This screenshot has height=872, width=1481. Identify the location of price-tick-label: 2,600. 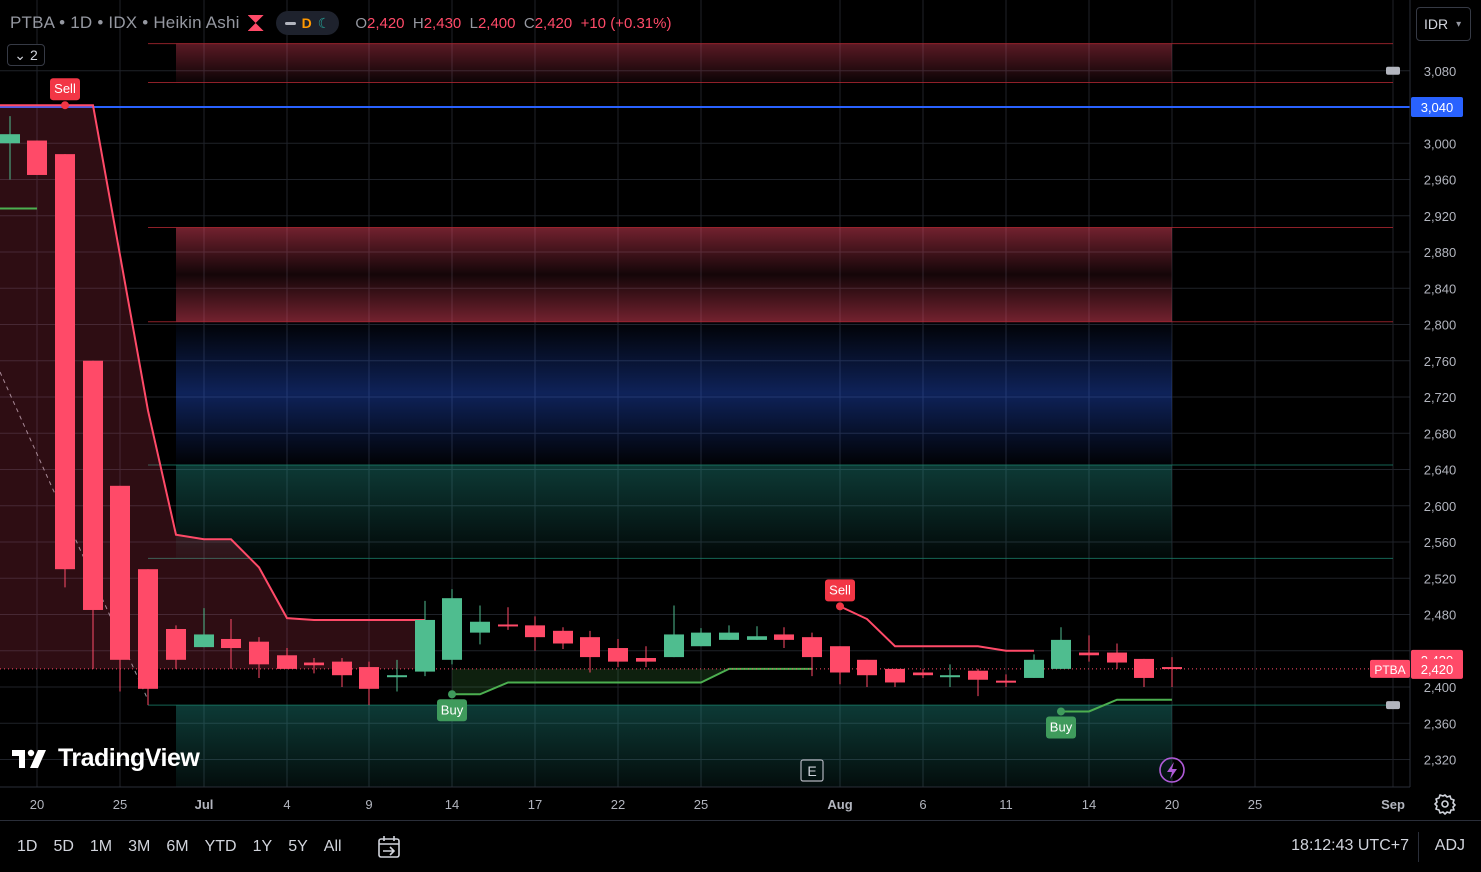
(1440, 506).